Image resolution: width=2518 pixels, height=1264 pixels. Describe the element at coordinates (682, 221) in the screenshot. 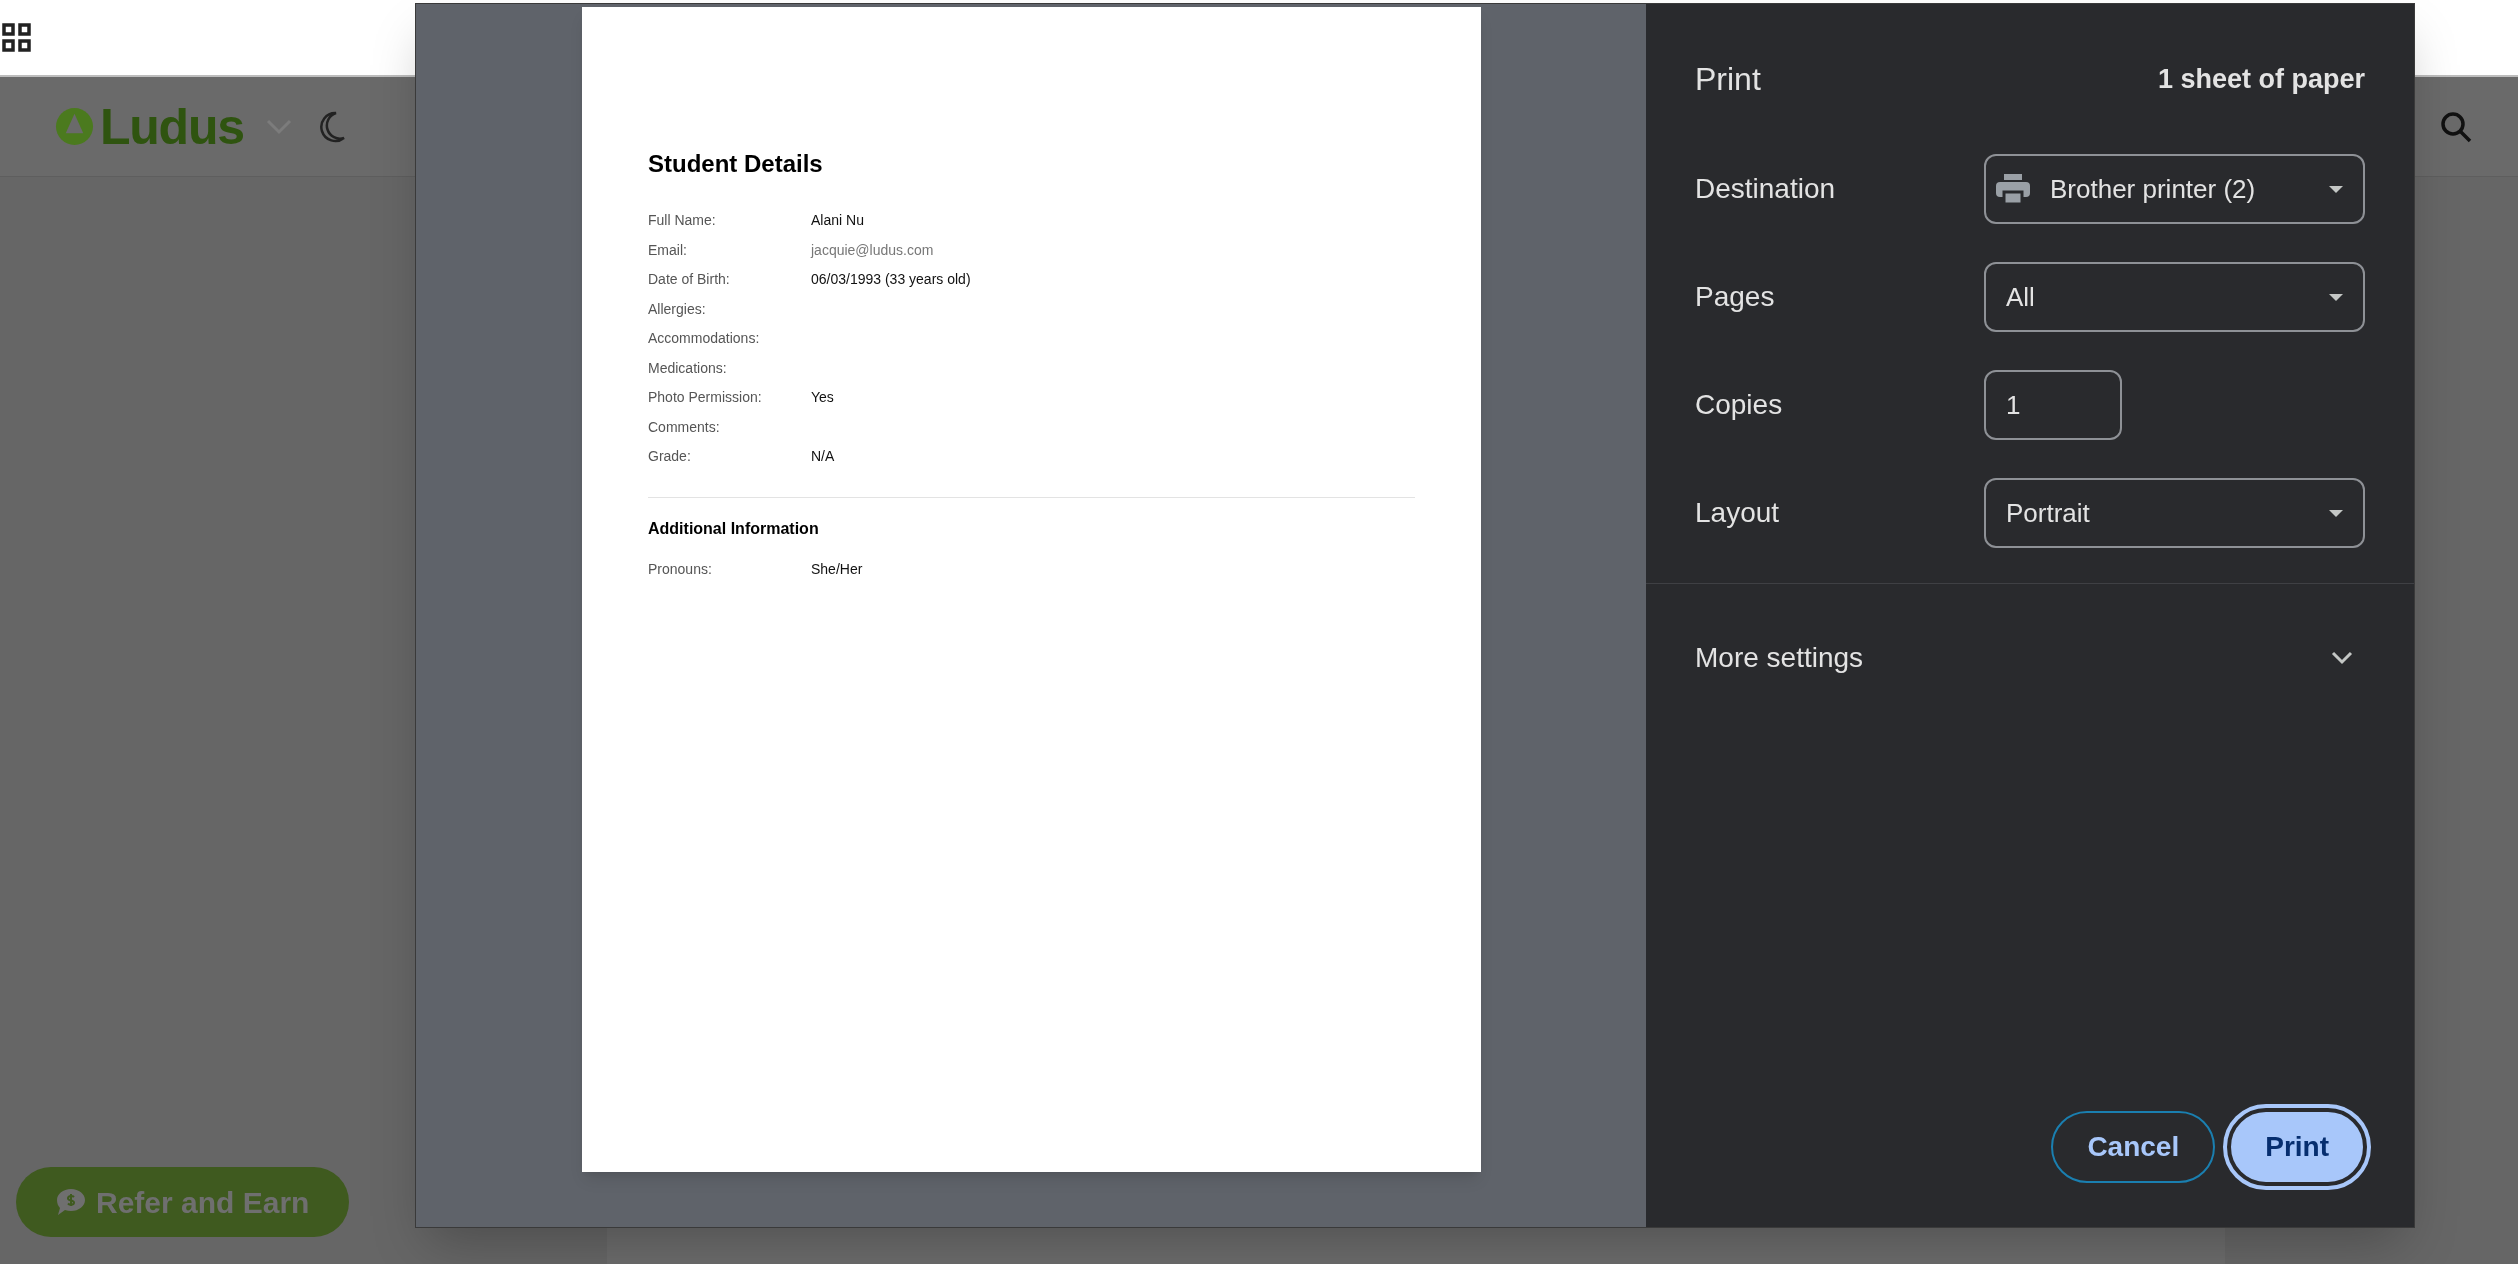

I see `field-label: Full Name:` at that location.